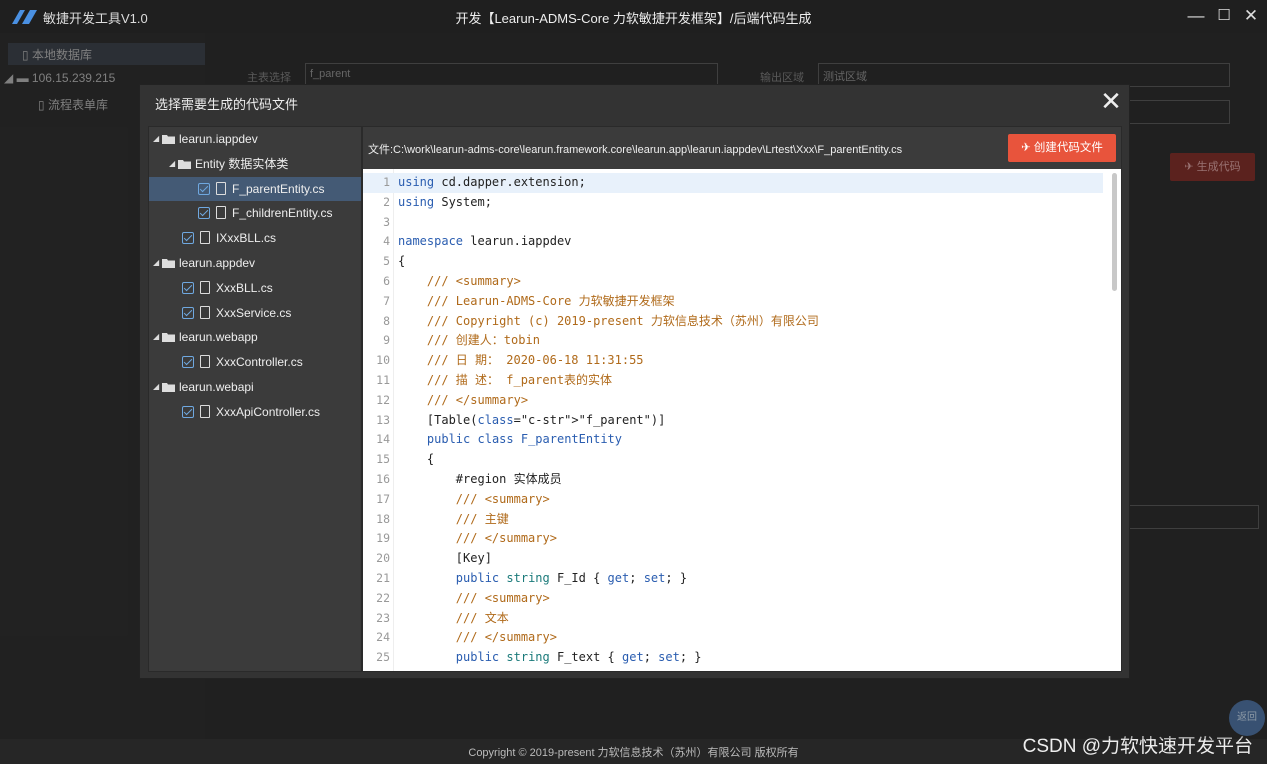 The height and width of the screenshot is (764, 1267). I want to click on line-number: 14, so click(383, 439).